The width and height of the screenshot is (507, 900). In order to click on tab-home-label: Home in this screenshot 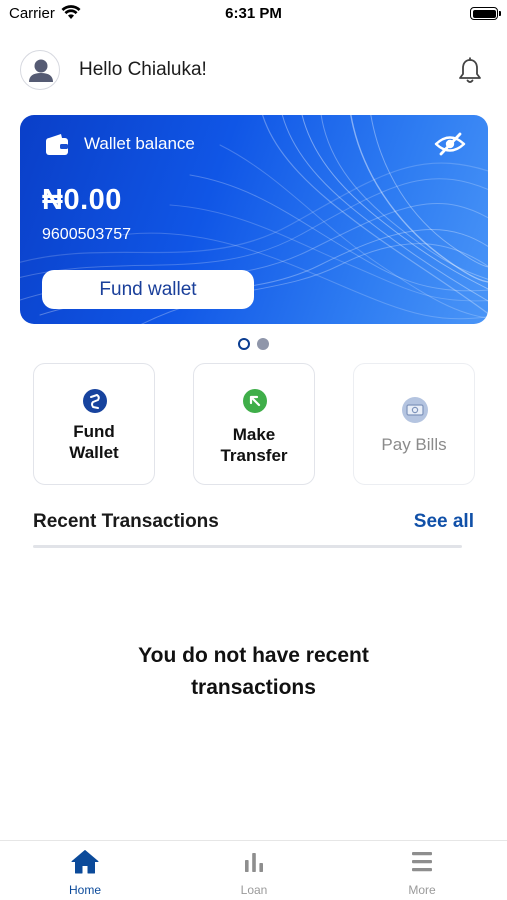, I will do `click(84, 890)`.